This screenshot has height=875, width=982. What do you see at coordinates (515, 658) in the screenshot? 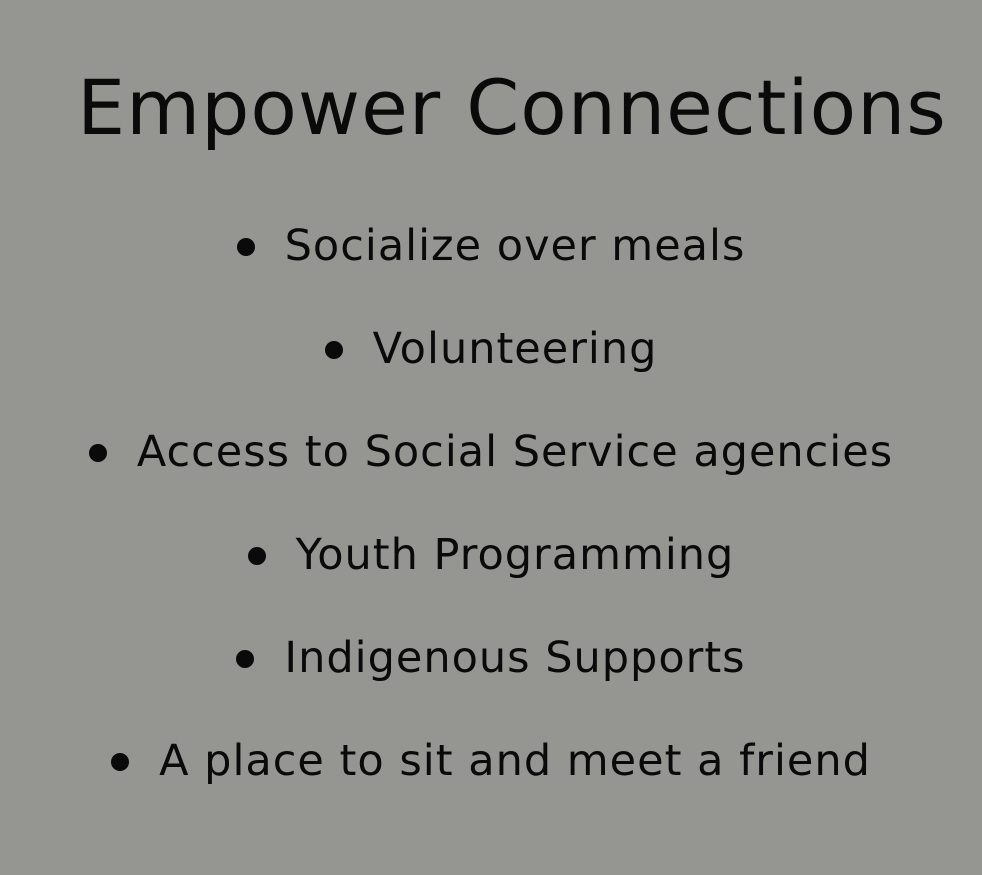
I see `bullet-text: Indigenous Supports` at bounding box center [515, 658].